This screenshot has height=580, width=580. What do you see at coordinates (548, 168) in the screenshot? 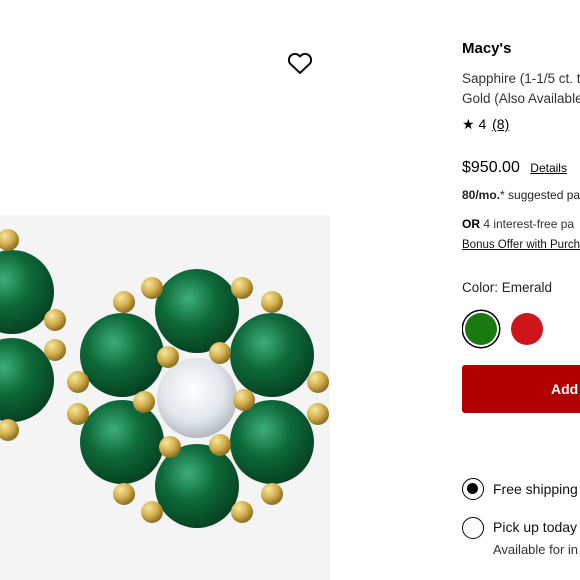
I see `price-details-link: Details` at bounding box center [548, 168].